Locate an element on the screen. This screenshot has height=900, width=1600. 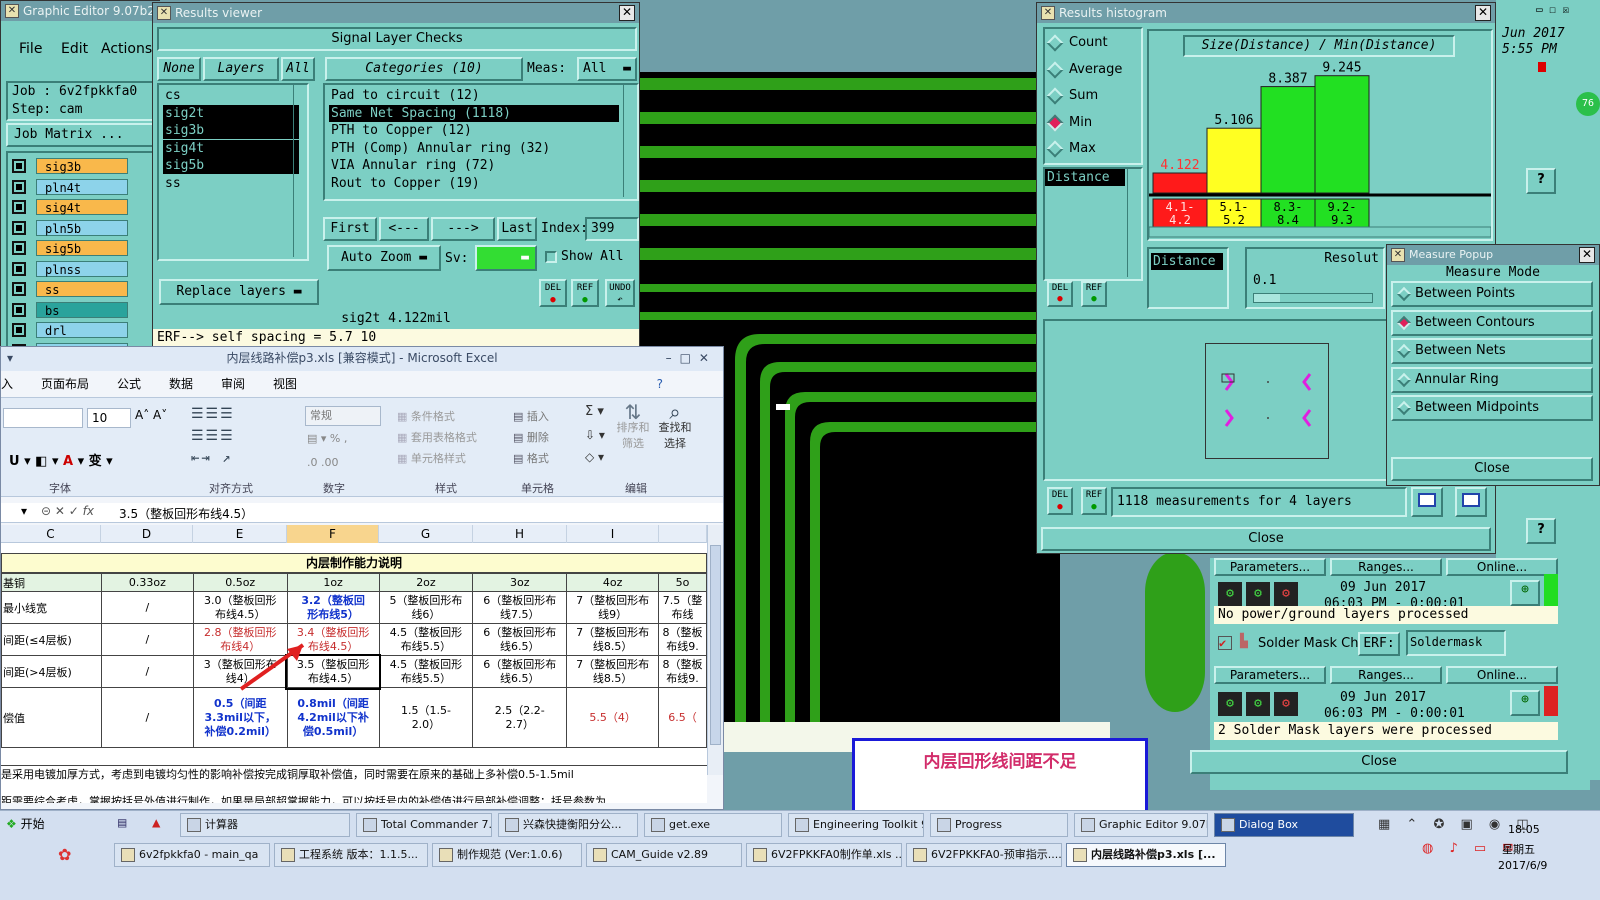
cell-item: ▤ 插入 is located at coordinates (531, 416).